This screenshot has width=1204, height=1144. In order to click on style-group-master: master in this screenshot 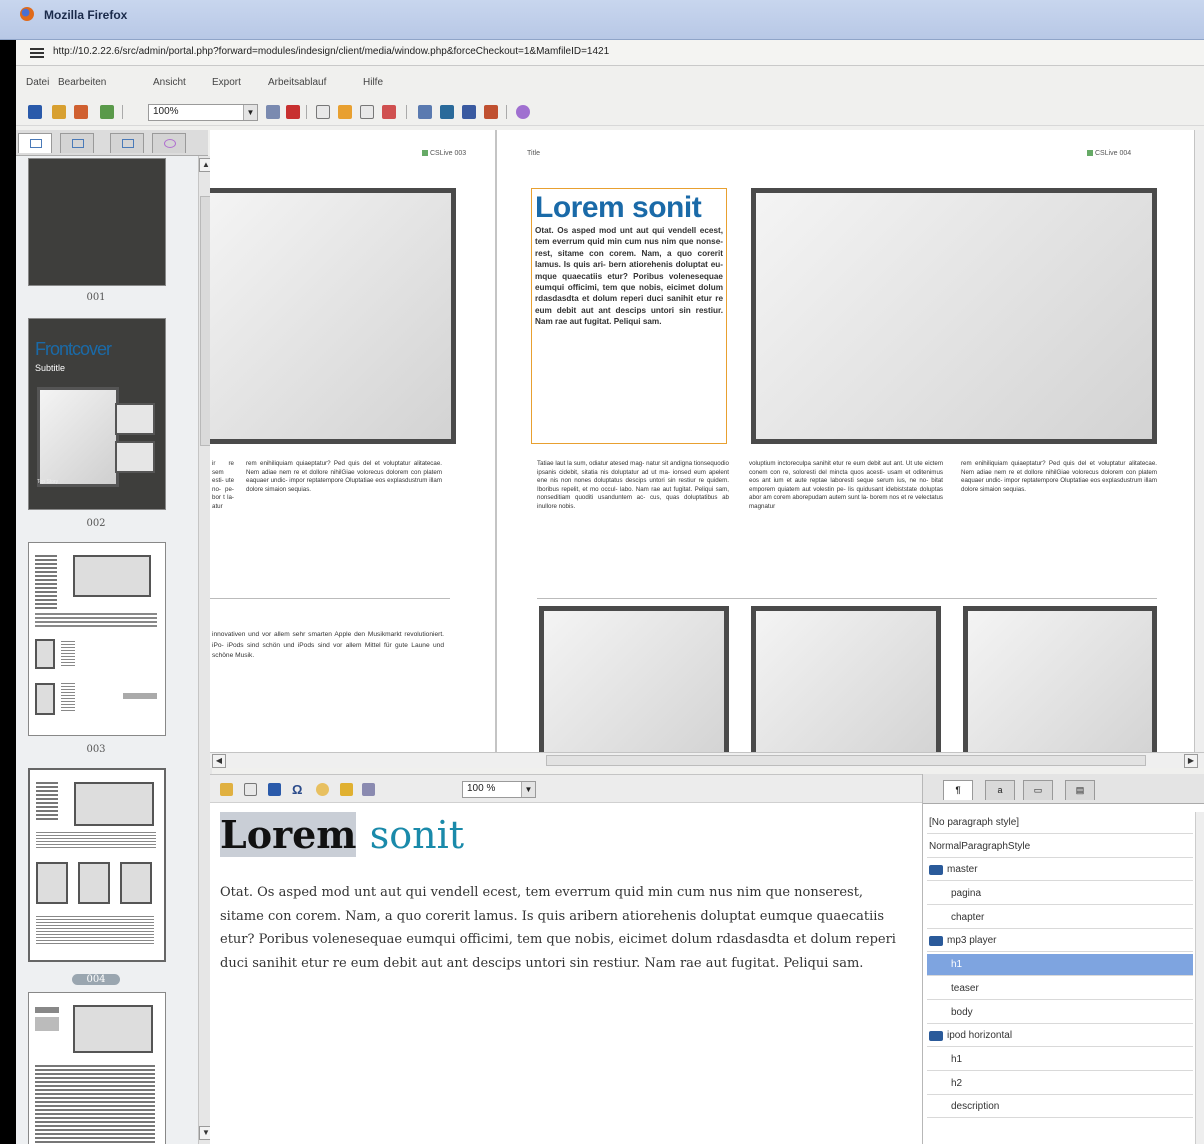, I will do `click(1060, 870)`.